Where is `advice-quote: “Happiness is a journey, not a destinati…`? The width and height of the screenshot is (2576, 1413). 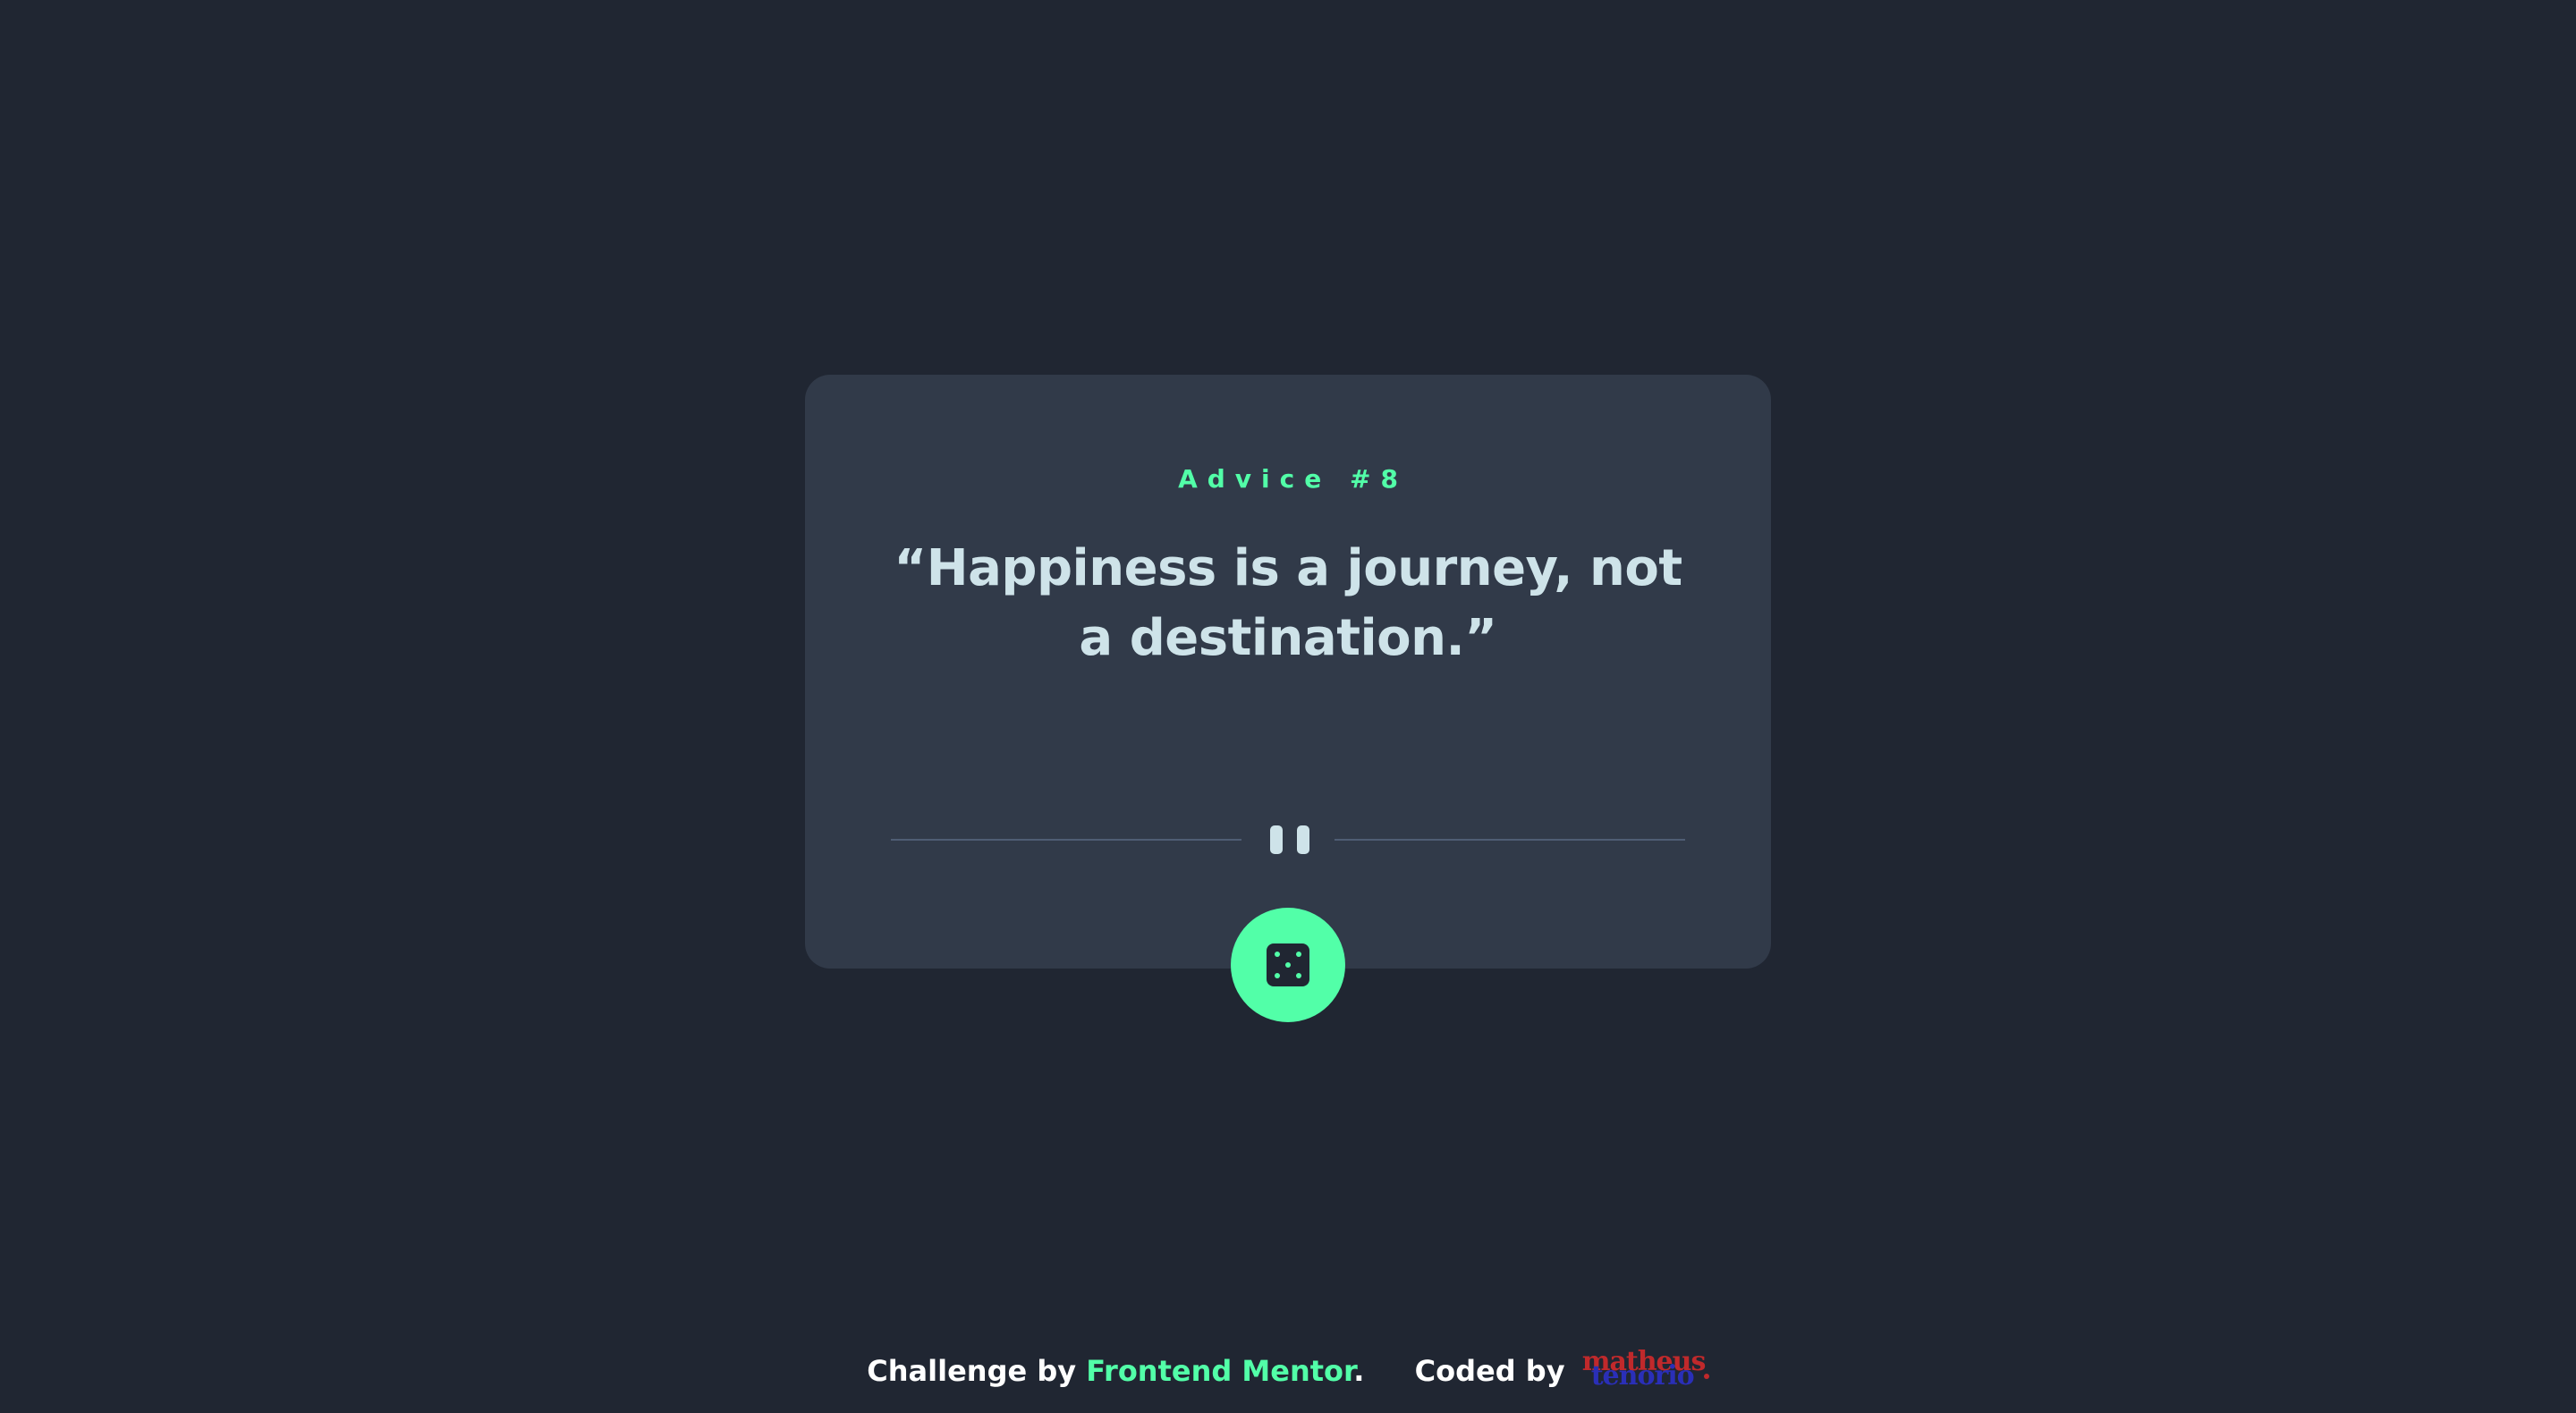 advice-quote: “Happiness is a journey, not a destinati… is located at coordinates (1288, 603).